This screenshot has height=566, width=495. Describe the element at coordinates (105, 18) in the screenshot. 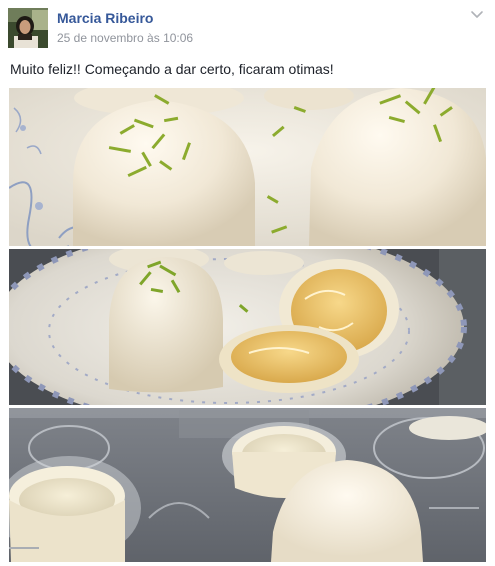

I see `author-name: Marcia Ribeiro` at that location.